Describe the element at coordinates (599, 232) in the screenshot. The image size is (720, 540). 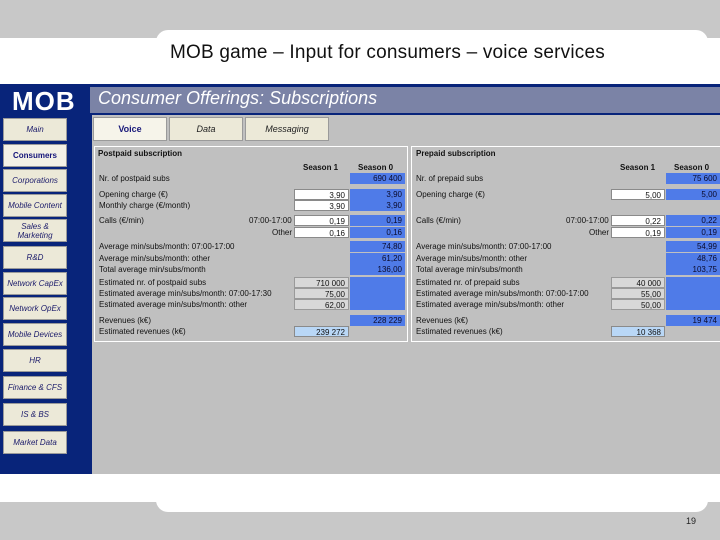
I see `prepaid-calls-other-label: Other` at that location.